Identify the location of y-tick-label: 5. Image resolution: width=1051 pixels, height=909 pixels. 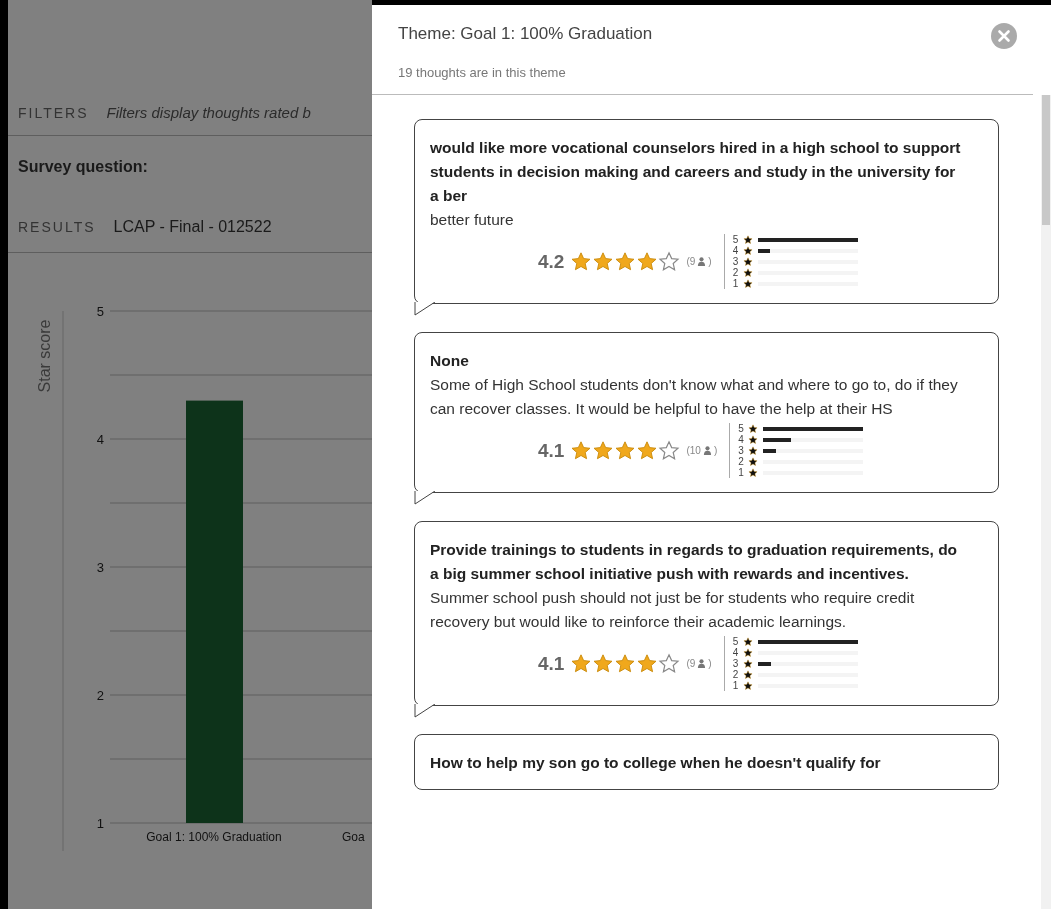
(100, 311).